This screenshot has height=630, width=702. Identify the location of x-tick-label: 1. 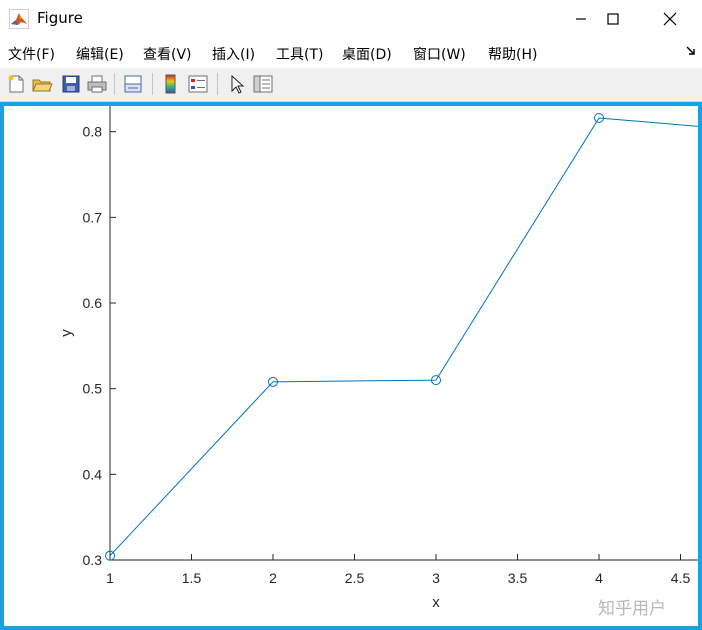
(110, 578).